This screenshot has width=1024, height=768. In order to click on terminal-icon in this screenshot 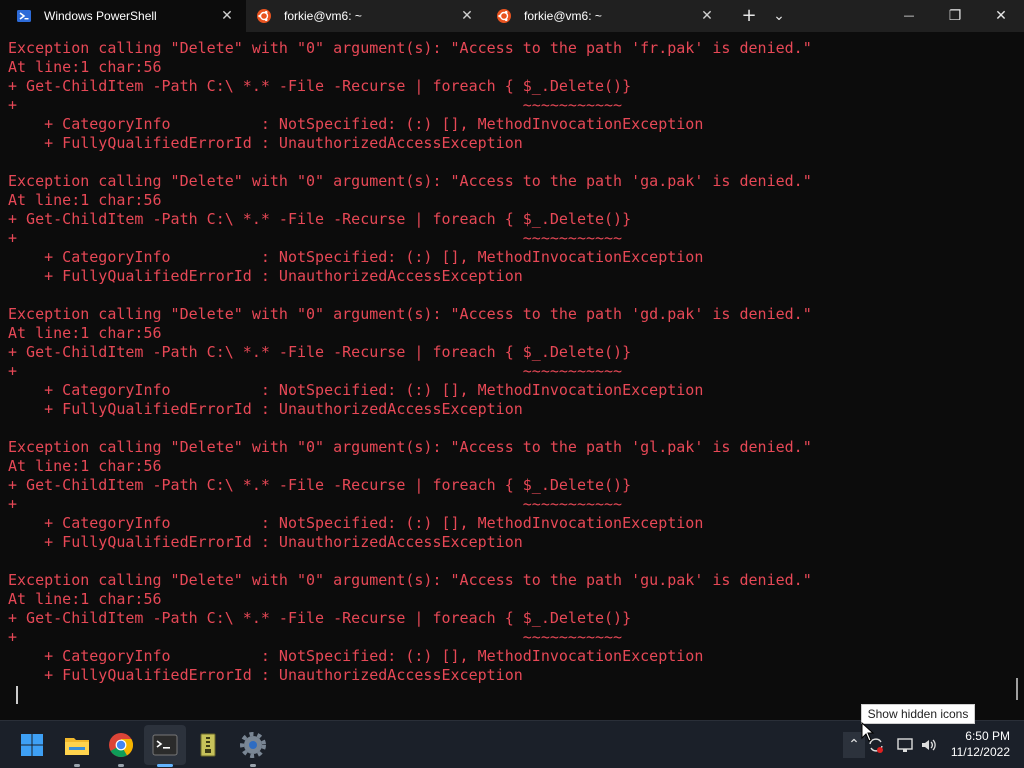, I will do `click(165, 745)`.